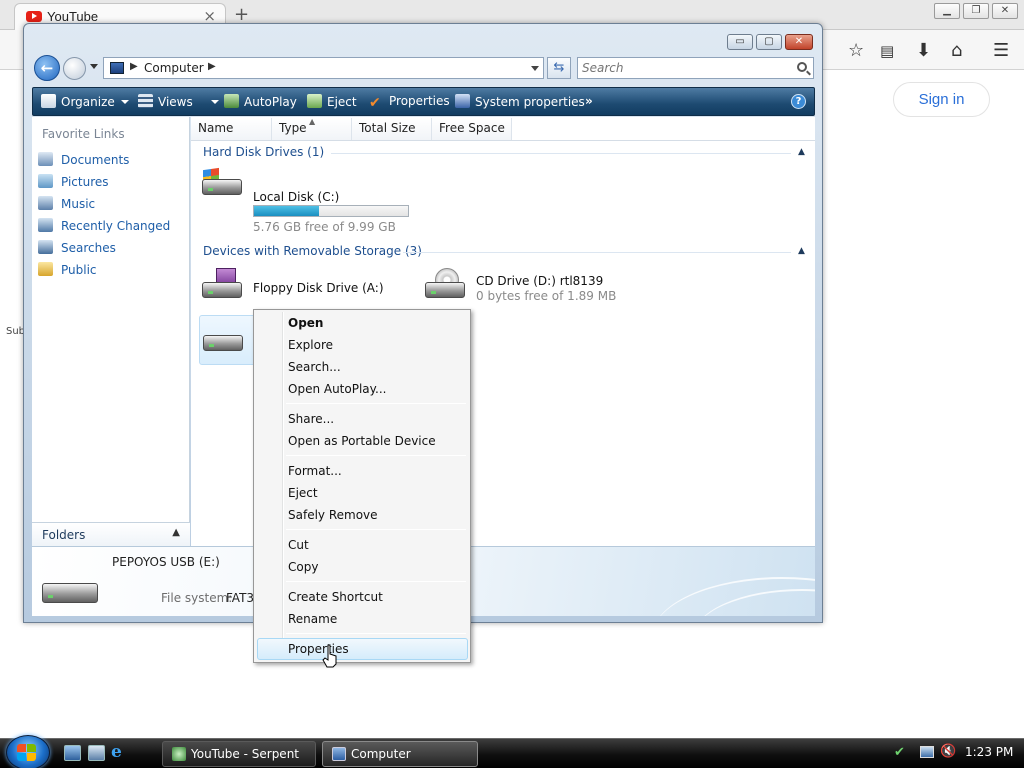  What do you see at coordinates (117, 68) in the screenshot?
I see `computer-icon` at bounding box center [117, 68].